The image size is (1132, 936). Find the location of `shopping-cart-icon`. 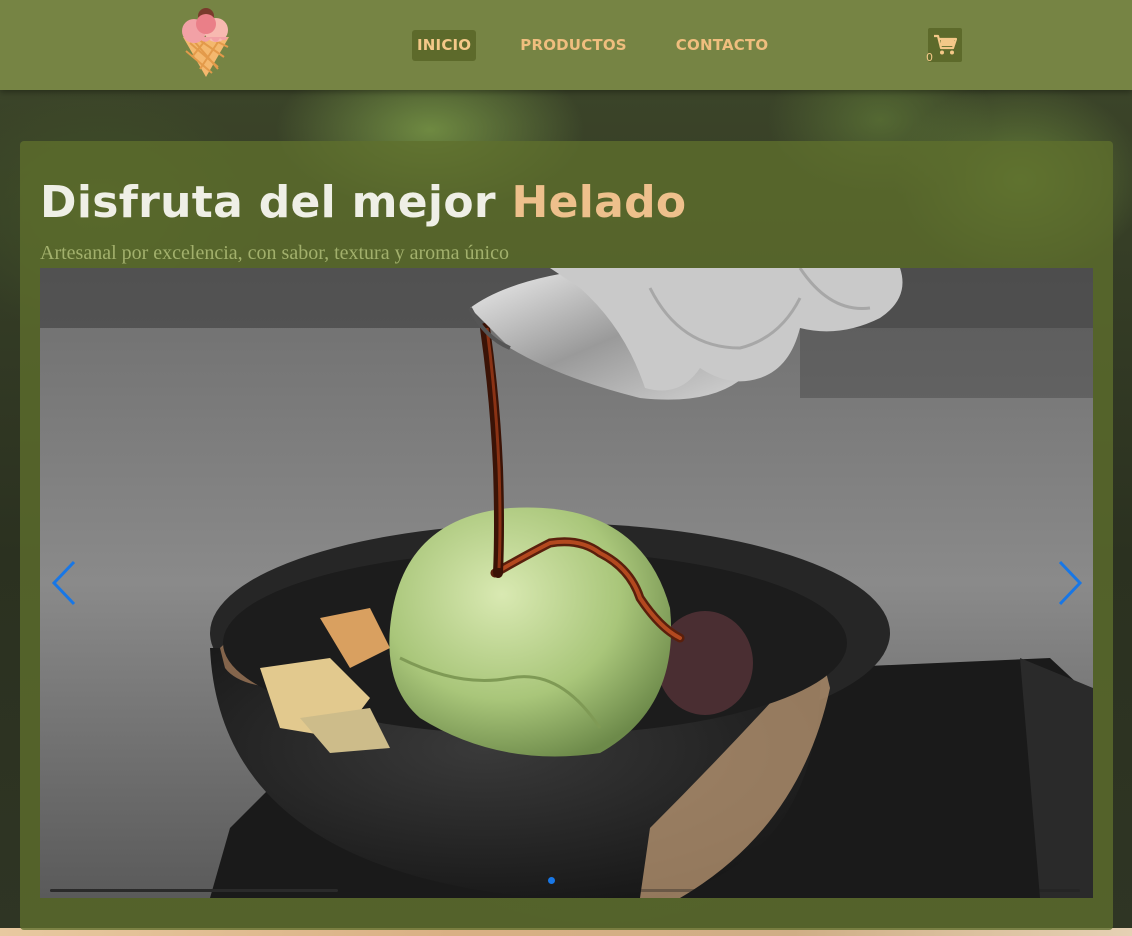

shopping-cart-icon is located at coordinates (945, 44).